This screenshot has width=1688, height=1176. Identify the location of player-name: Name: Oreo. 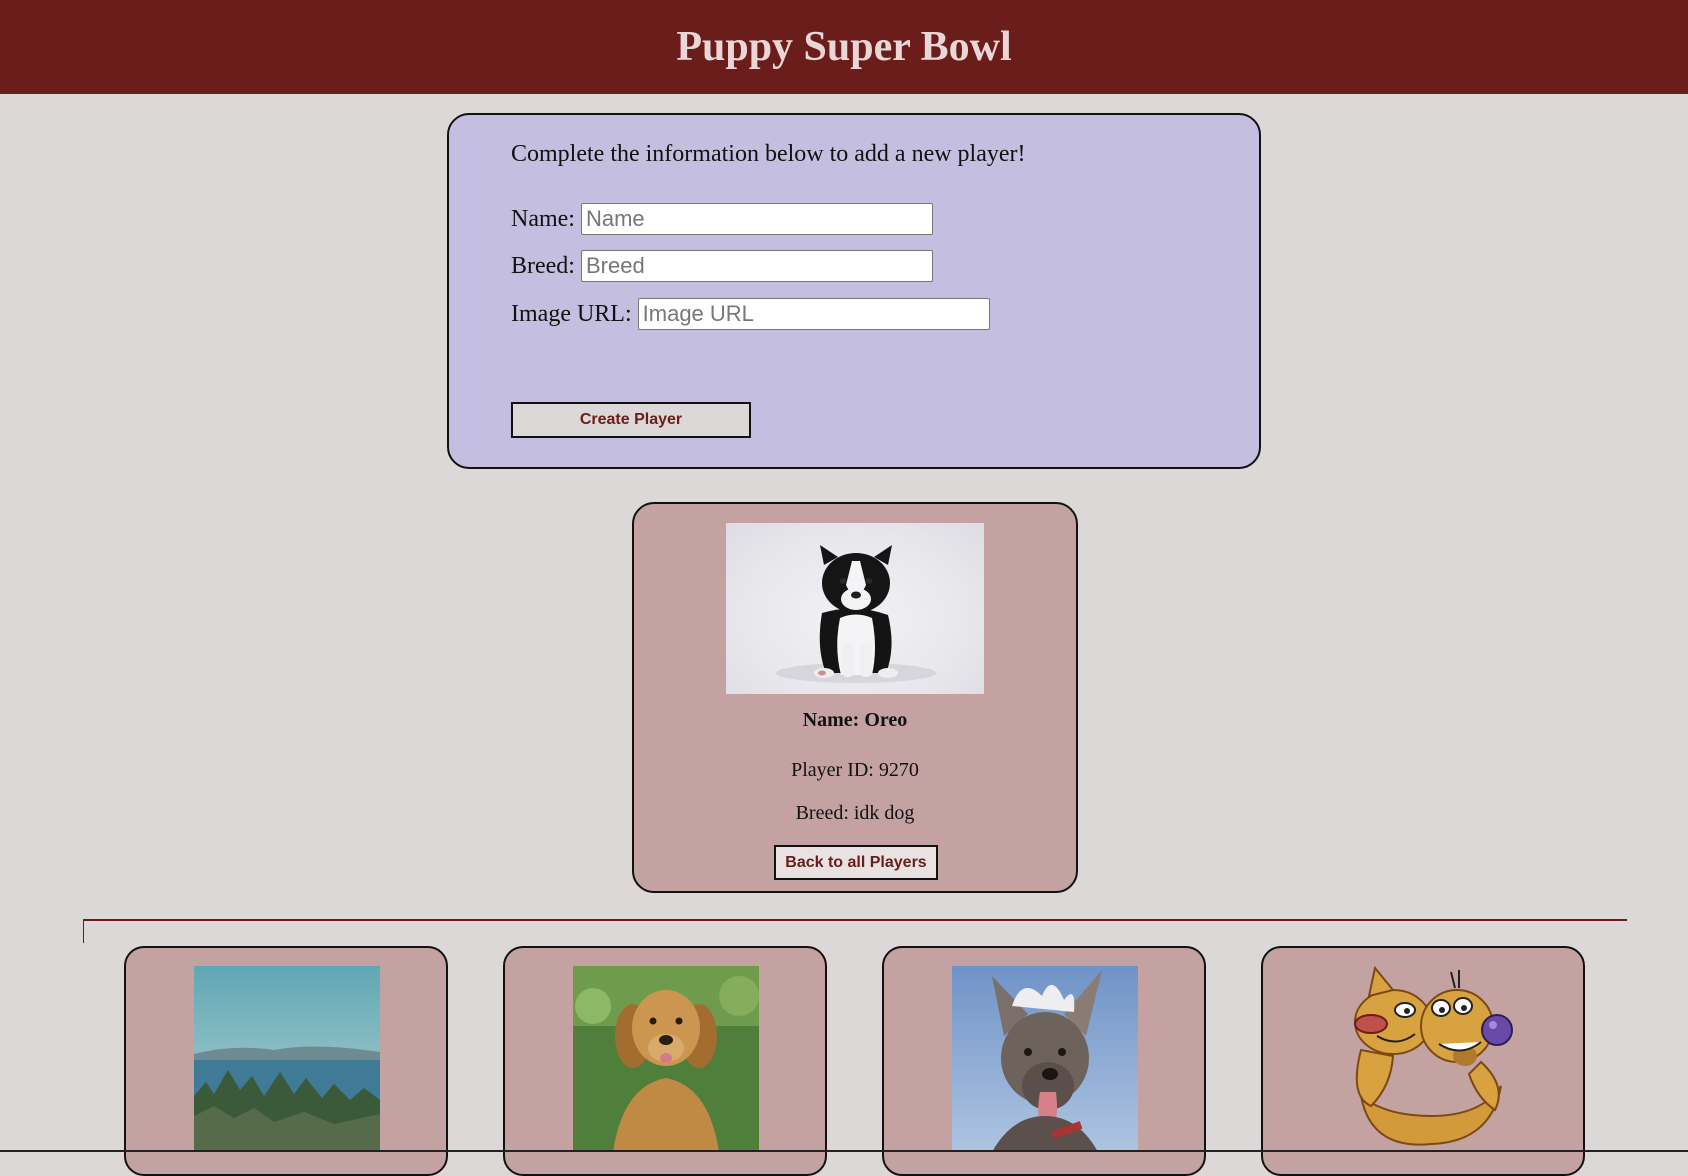
(855, 720).